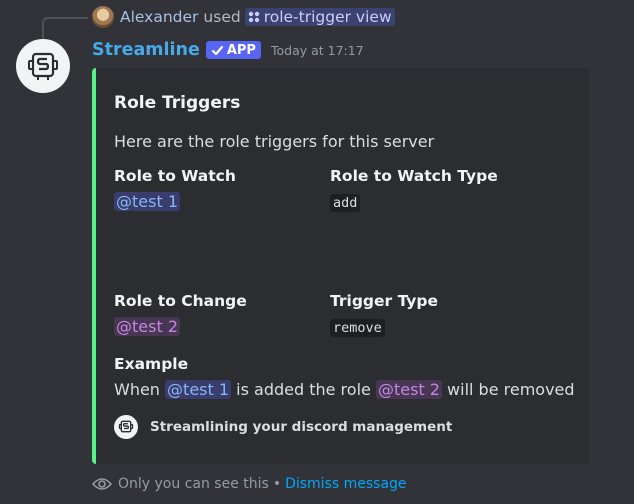 Image resolution: width=634 pixels, height=504 pixels. I want to click on reply-connector, so click(65, 28).